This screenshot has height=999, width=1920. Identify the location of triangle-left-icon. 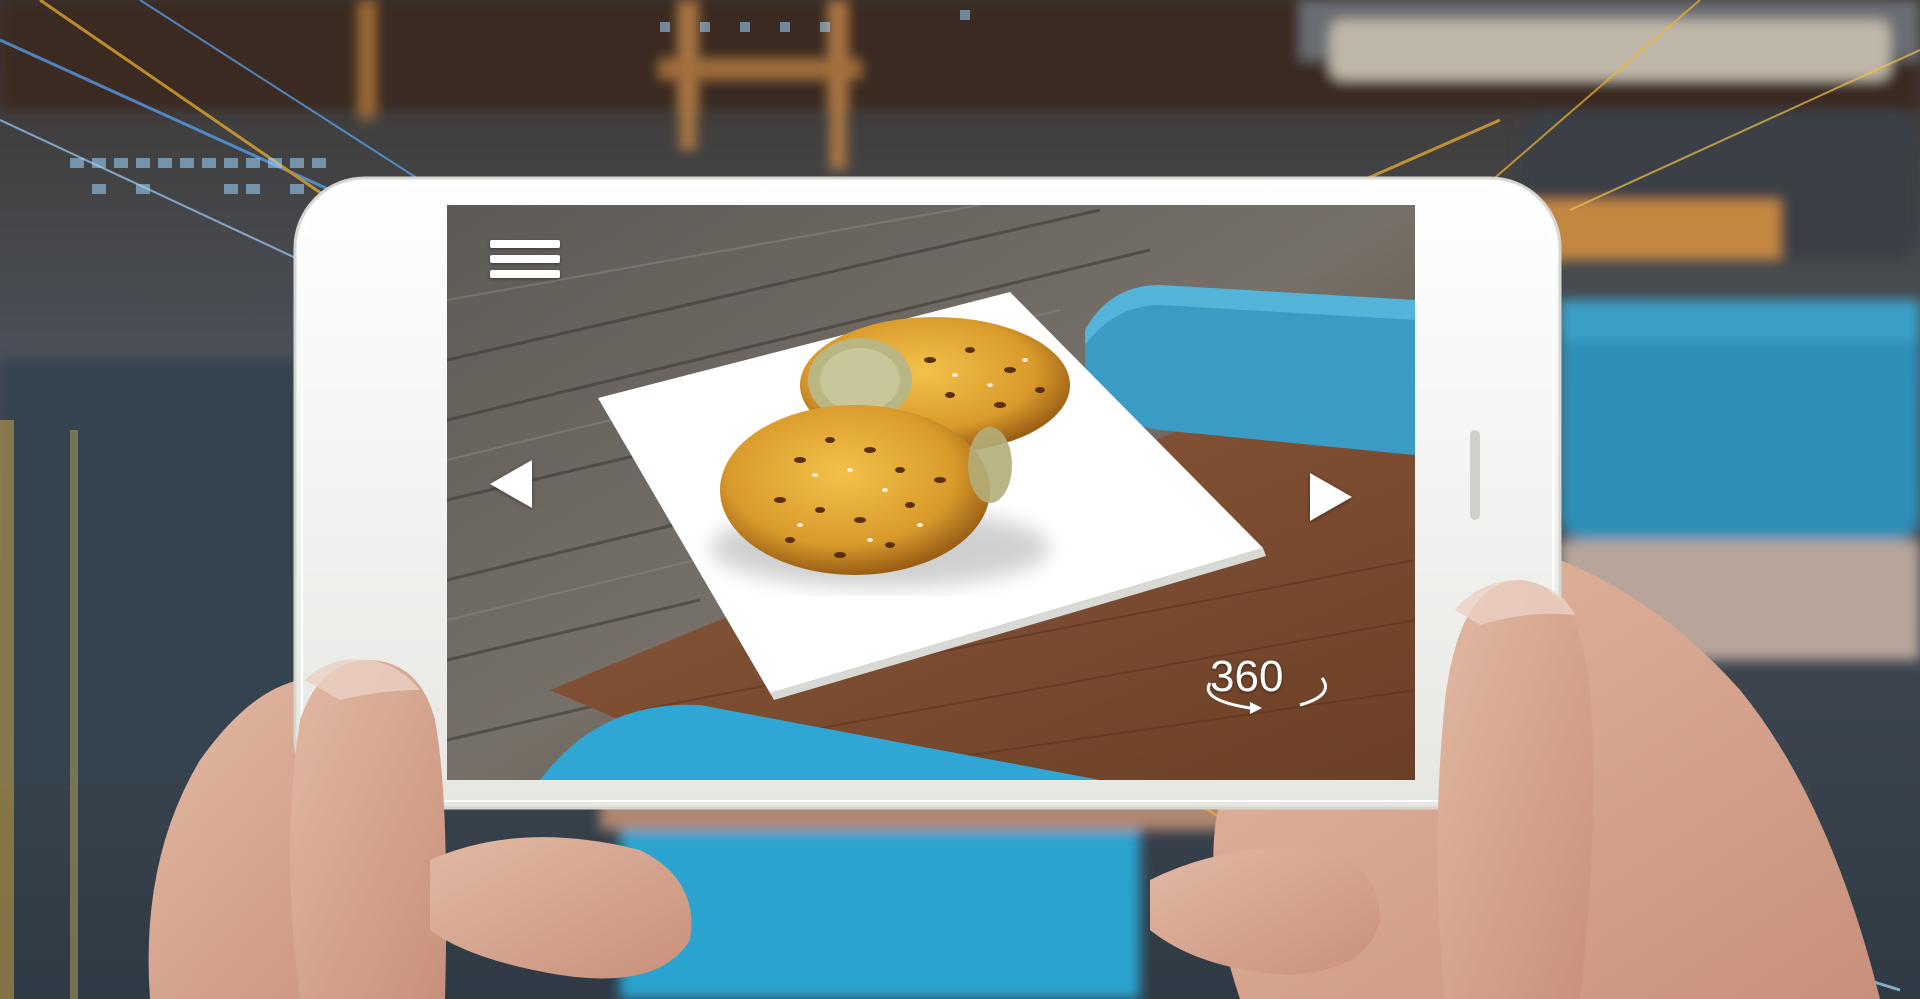
(511, 484).